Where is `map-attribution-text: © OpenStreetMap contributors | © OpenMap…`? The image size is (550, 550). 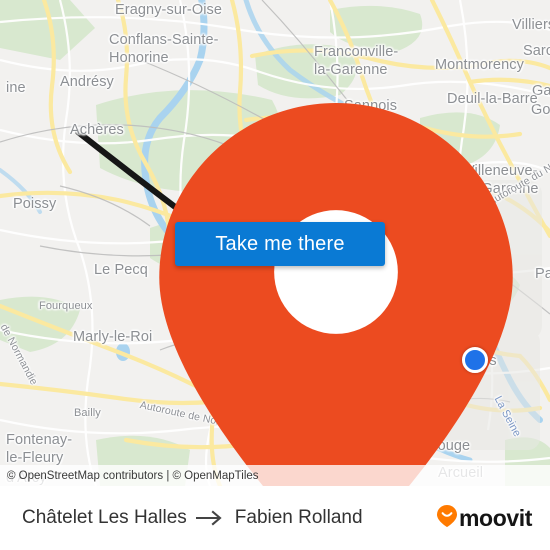 map-attribution-text: © OpenStreetMap contributors | © OpenMap… is located at coordinates (133, 476).